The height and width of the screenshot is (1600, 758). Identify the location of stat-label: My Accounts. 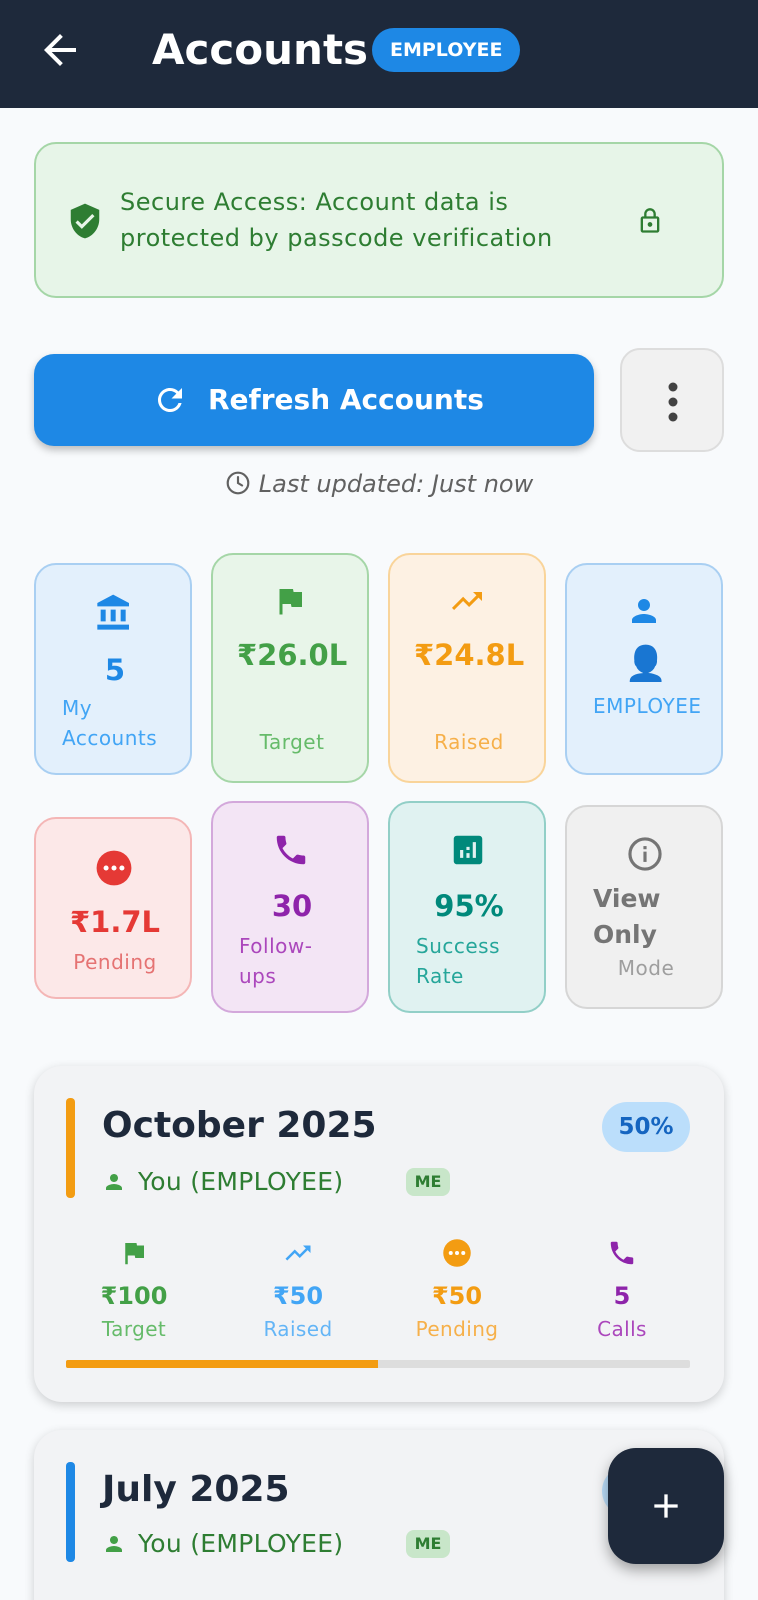
(110, 723).